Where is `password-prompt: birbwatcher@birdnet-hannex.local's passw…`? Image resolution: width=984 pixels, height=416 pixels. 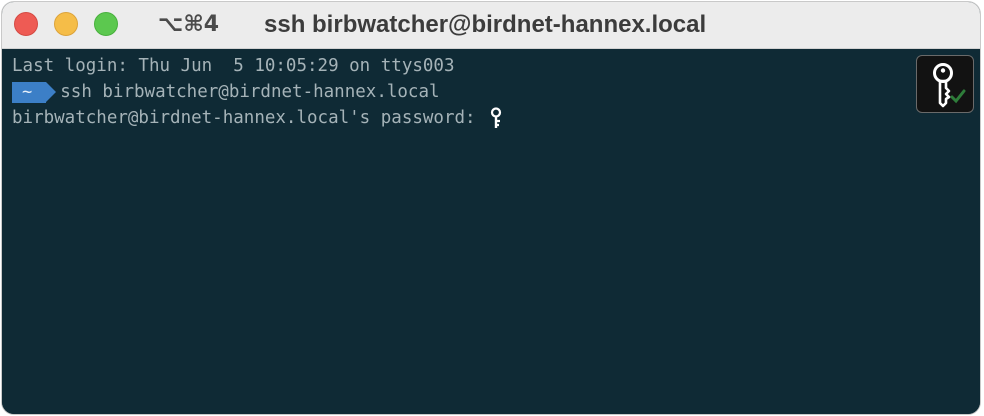
password-prompt: birbwatcher@birdnet-hannex.local's passw… is located at coordinates (249, 118).